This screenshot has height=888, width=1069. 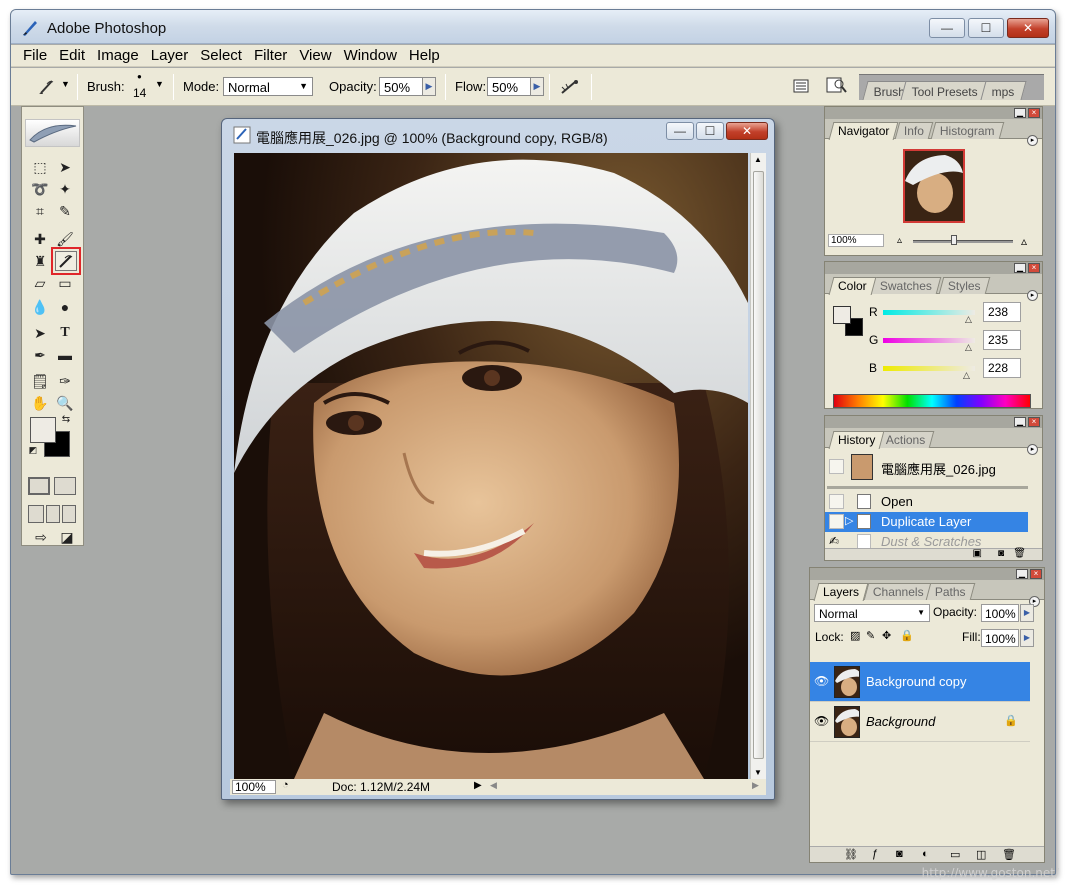 I want to click on new-layer-icon: ◫, so click(x=981, y=854).